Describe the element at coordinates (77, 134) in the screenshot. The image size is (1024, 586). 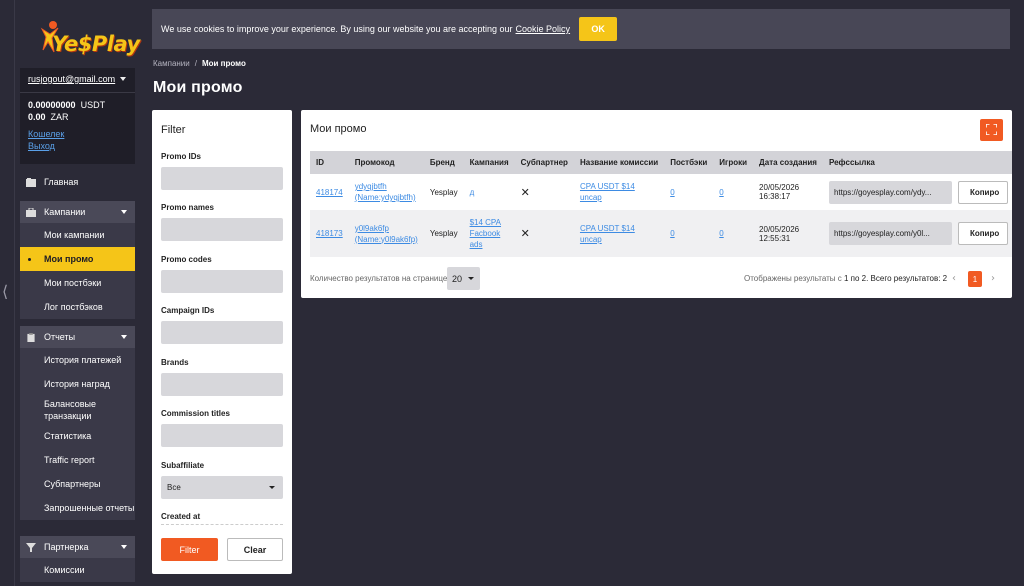
I see `wallet-link: Кошелек` at that location.